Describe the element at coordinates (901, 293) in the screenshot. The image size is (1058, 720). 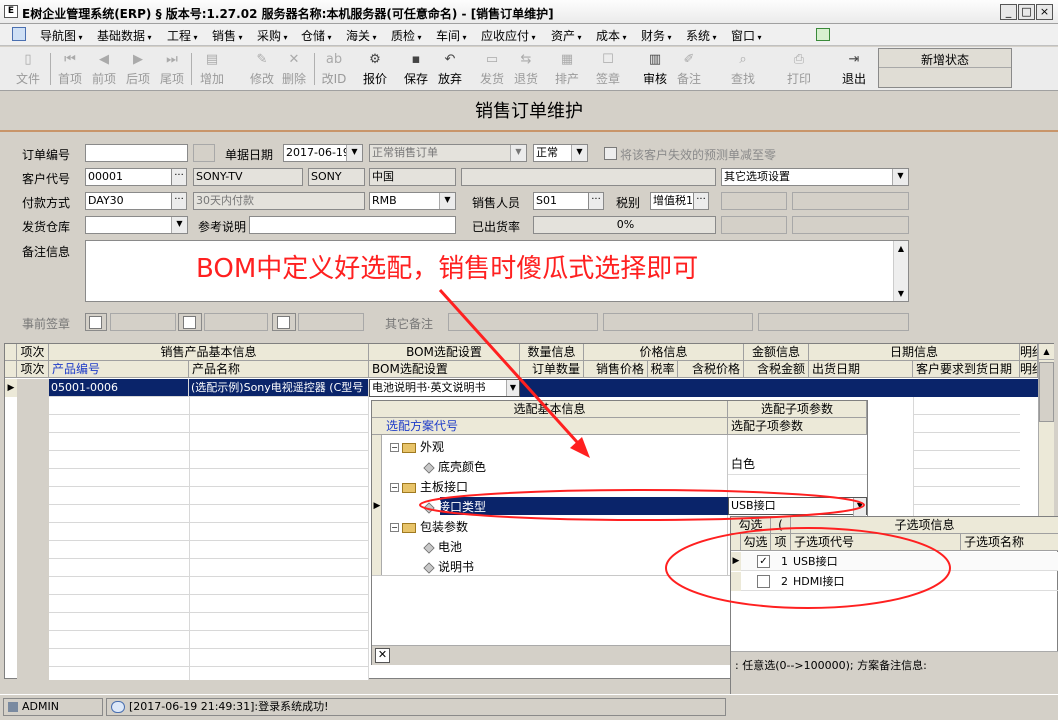
I see `scroll-down-icon: ▼` at that location.